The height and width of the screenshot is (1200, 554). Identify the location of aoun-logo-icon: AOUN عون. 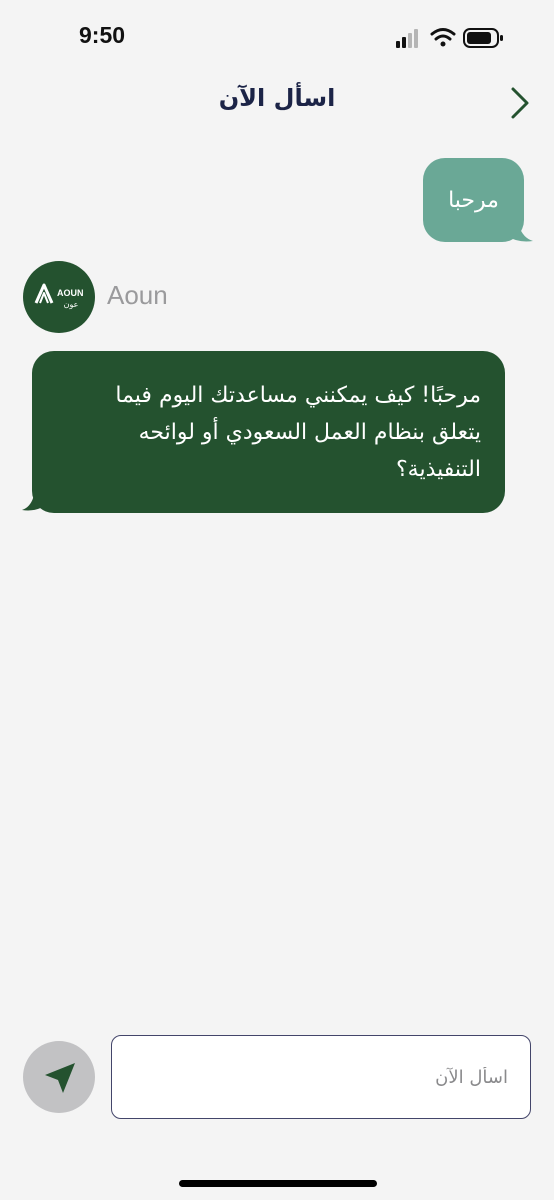
(59, 296).